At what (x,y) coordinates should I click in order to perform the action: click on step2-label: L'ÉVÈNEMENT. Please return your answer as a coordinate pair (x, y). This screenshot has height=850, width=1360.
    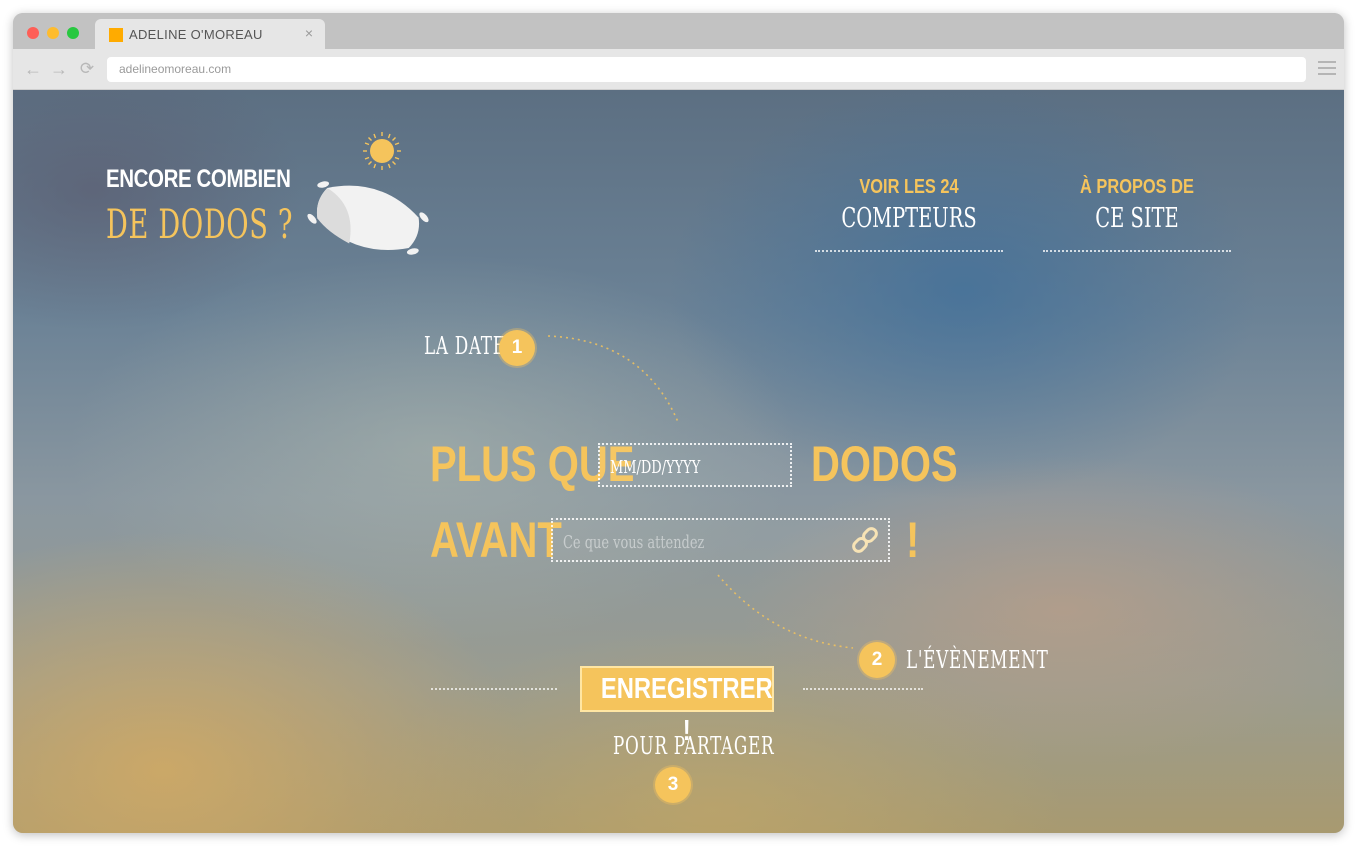
    Looking at the image, I should click on (977, 660).